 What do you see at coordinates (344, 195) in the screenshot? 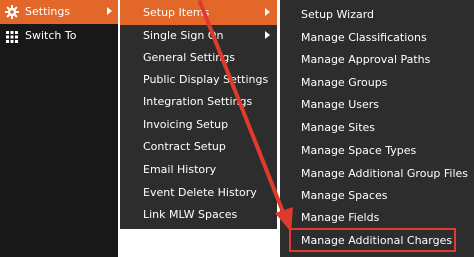
I see `menu-item-label: Manage Spaces` at bounding box center [344, 195].